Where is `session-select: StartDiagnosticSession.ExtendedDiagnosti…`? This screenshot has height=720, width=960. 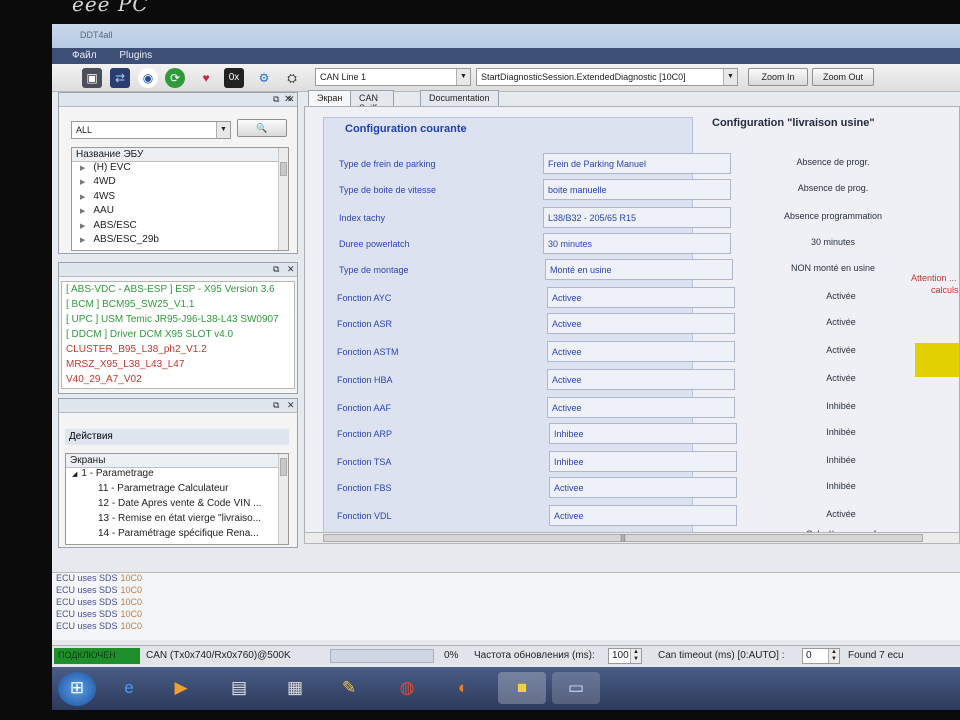
session-select: StartDiagnosticSession.ExtendedDiagnosti… is located at coordinates (607, 77).